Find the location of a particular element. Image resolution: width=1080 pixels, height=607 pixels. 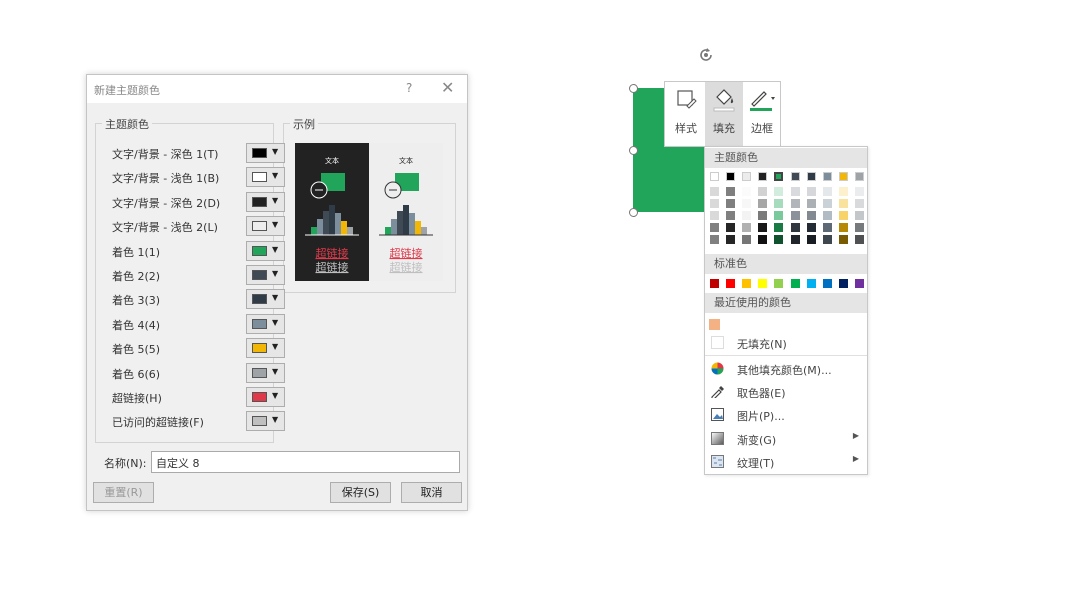

texture-item: 纹理(T) ▶ is located at coordinates (786, 461).